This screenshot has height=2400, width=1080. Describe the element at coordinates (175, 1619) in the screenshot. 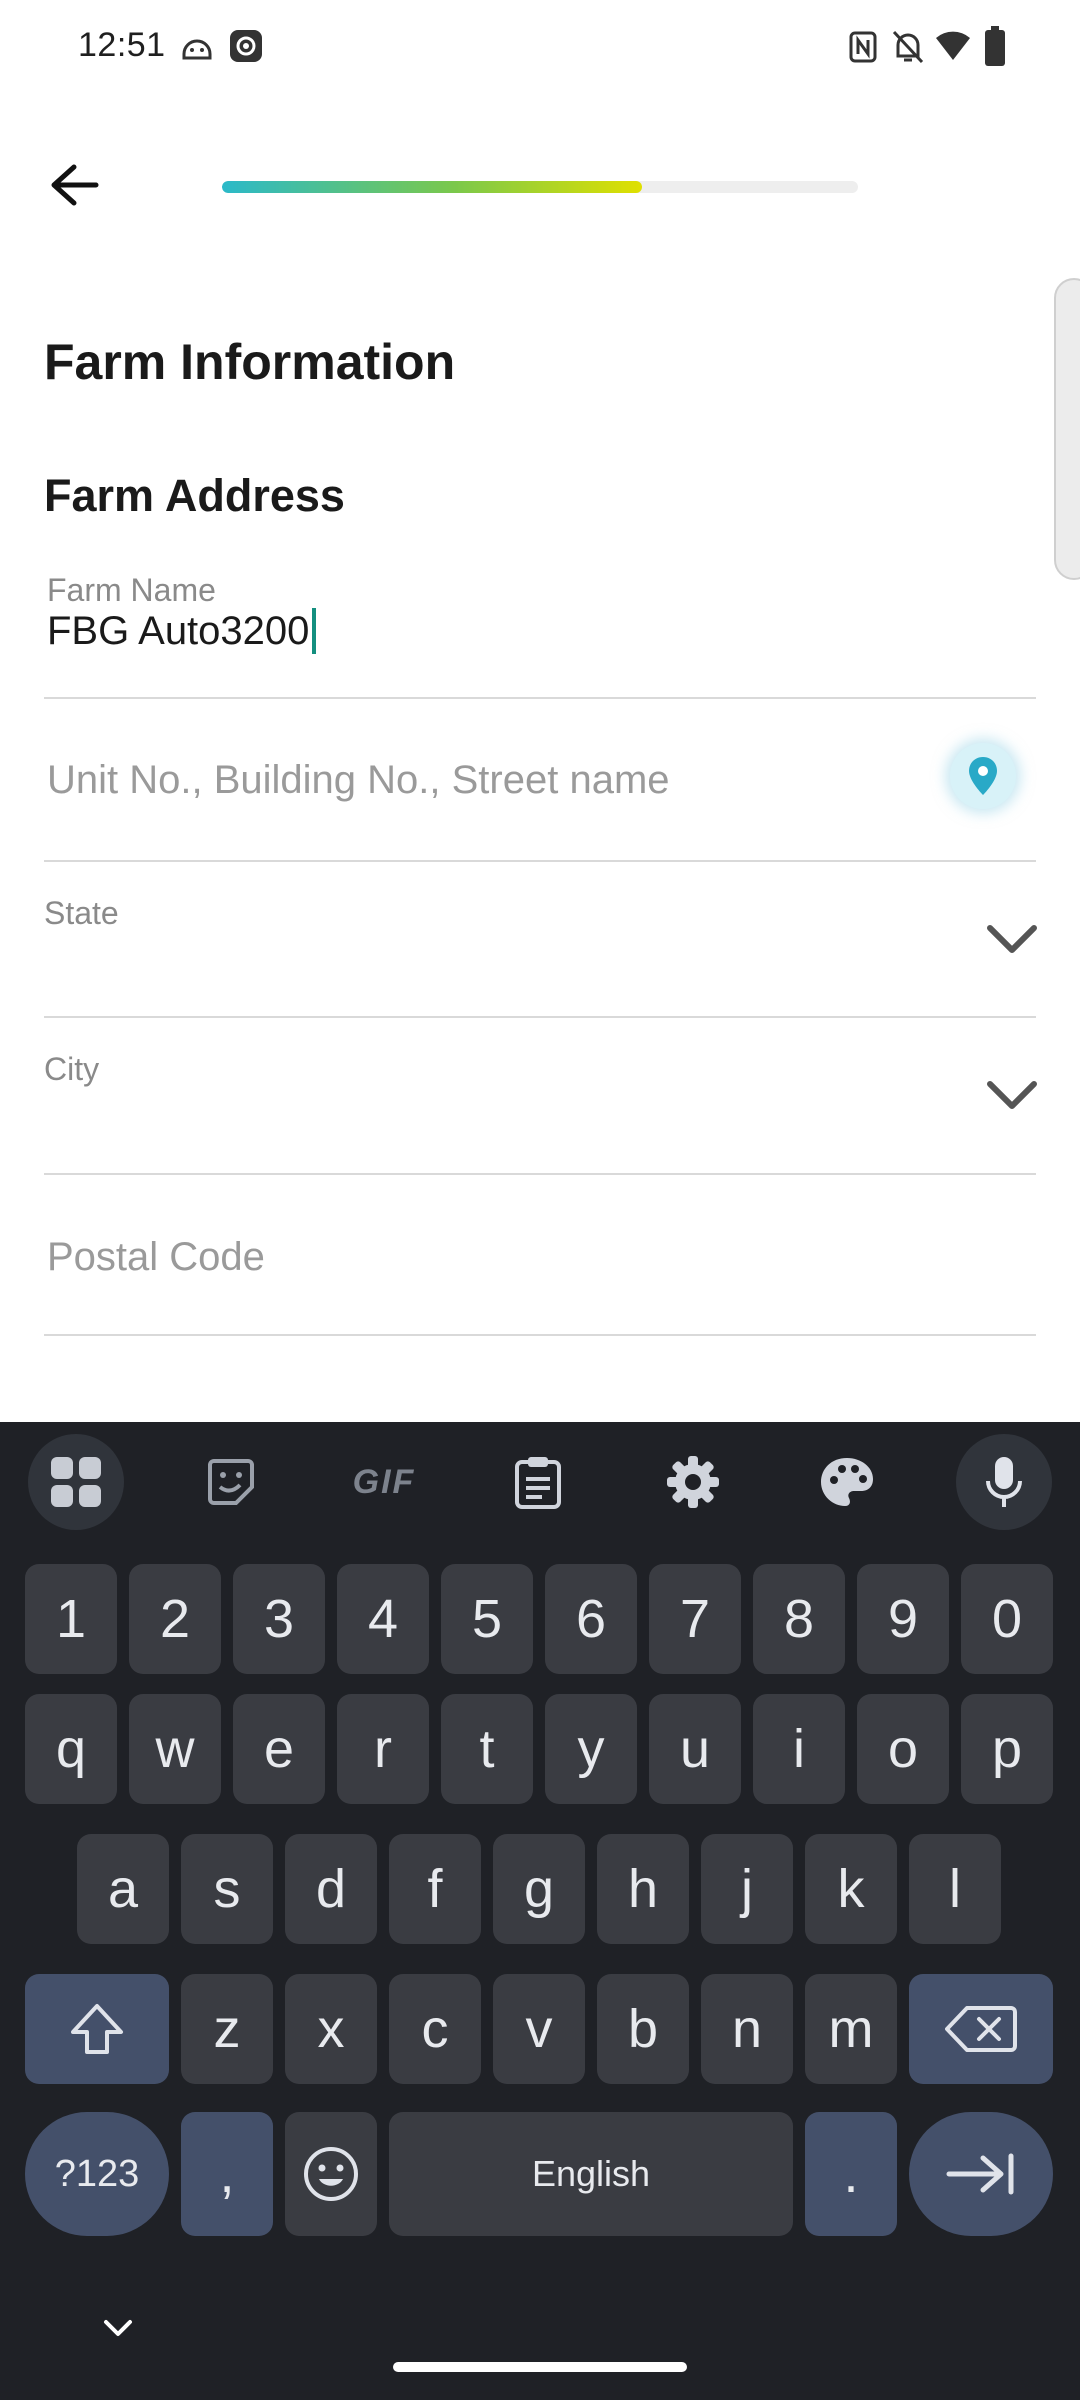

I see `key-2: 2` at that location.